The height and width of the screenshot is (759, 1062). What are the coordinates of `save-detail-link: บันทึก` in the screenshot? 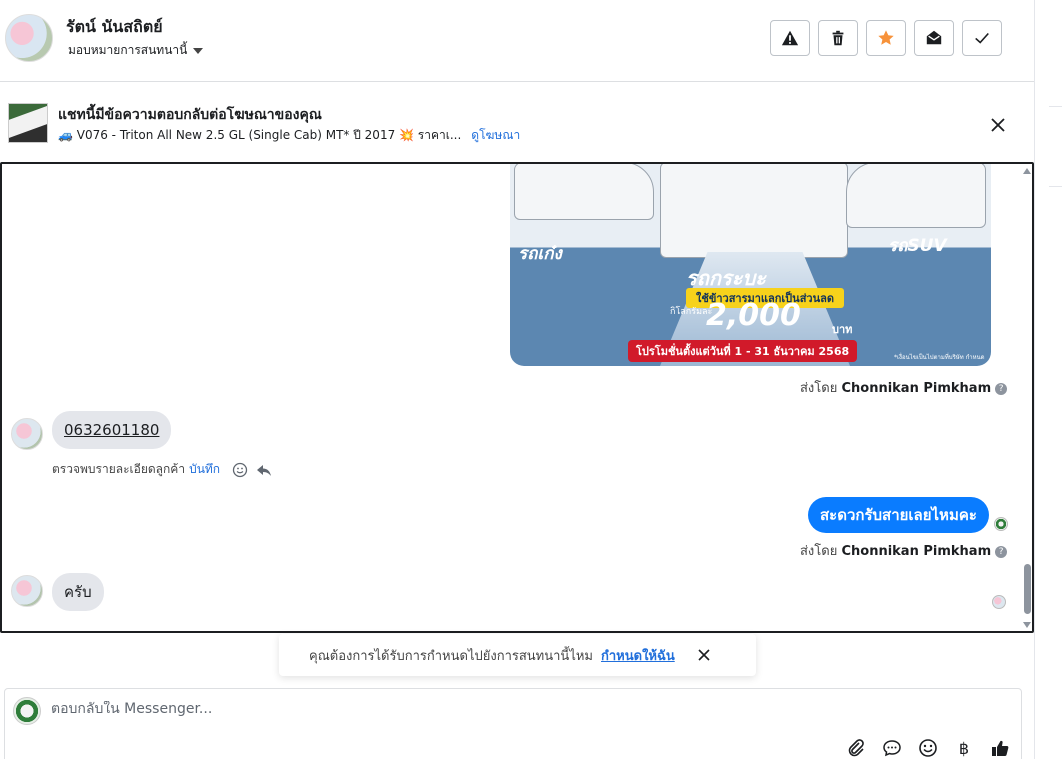 It's located at (204, 469).